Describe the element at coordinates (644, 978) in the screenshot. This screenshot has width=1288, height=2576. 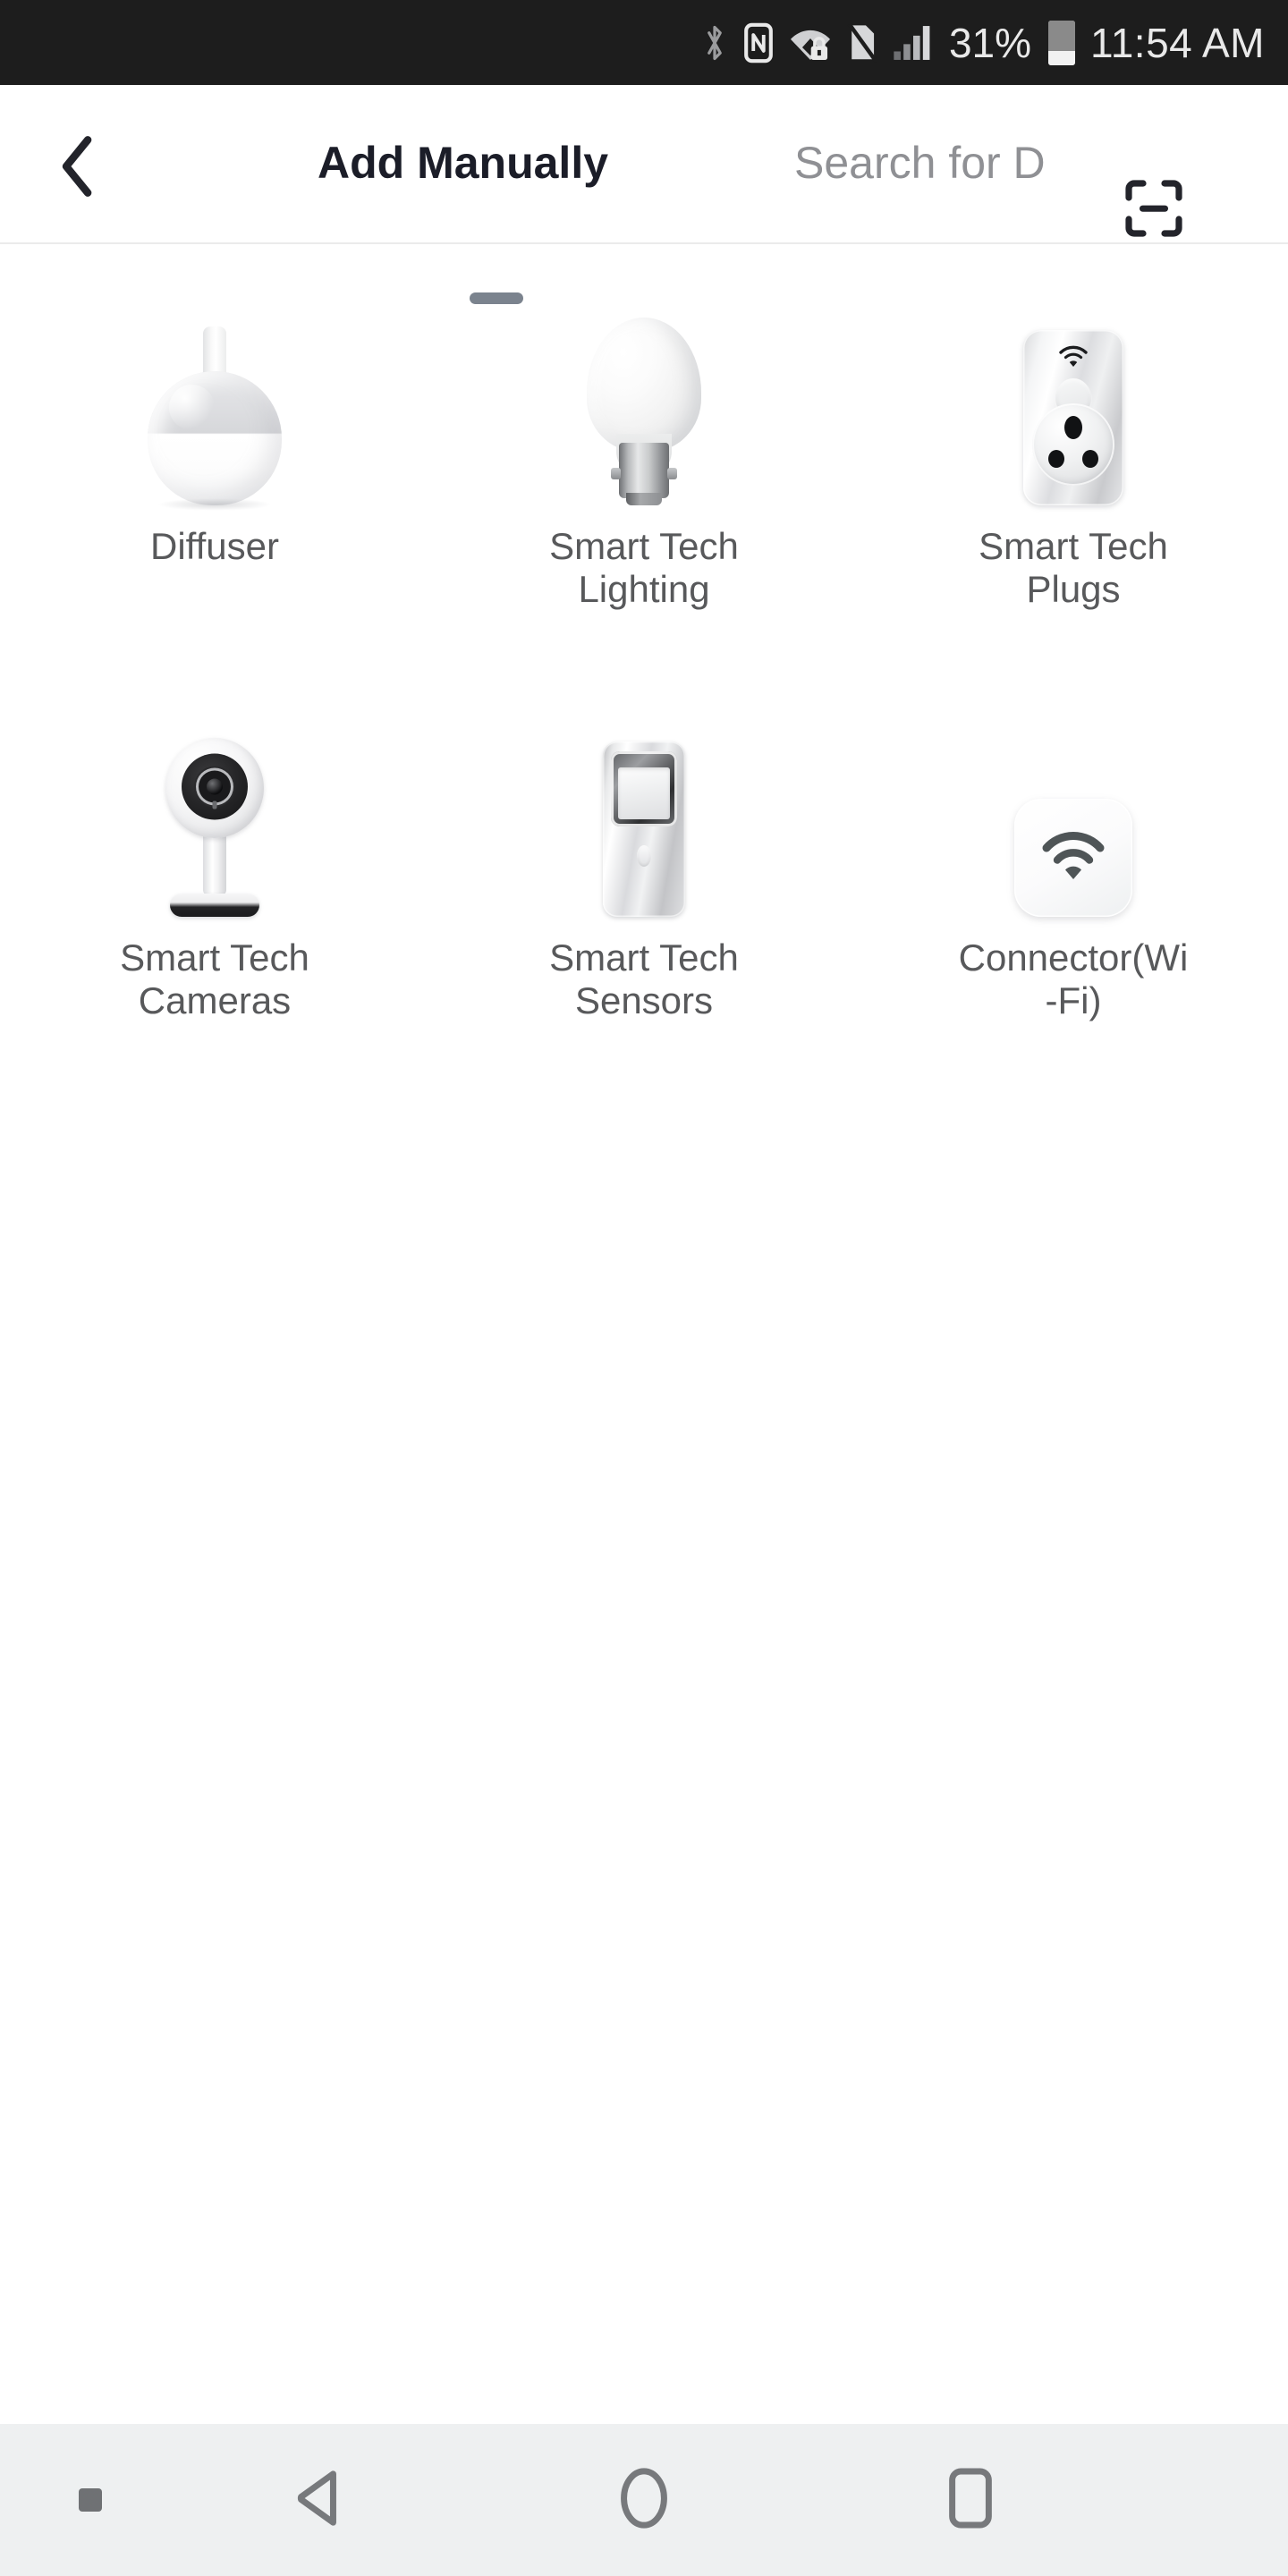
I see `grid-item-label: Smart Tech Sensors` at that location.